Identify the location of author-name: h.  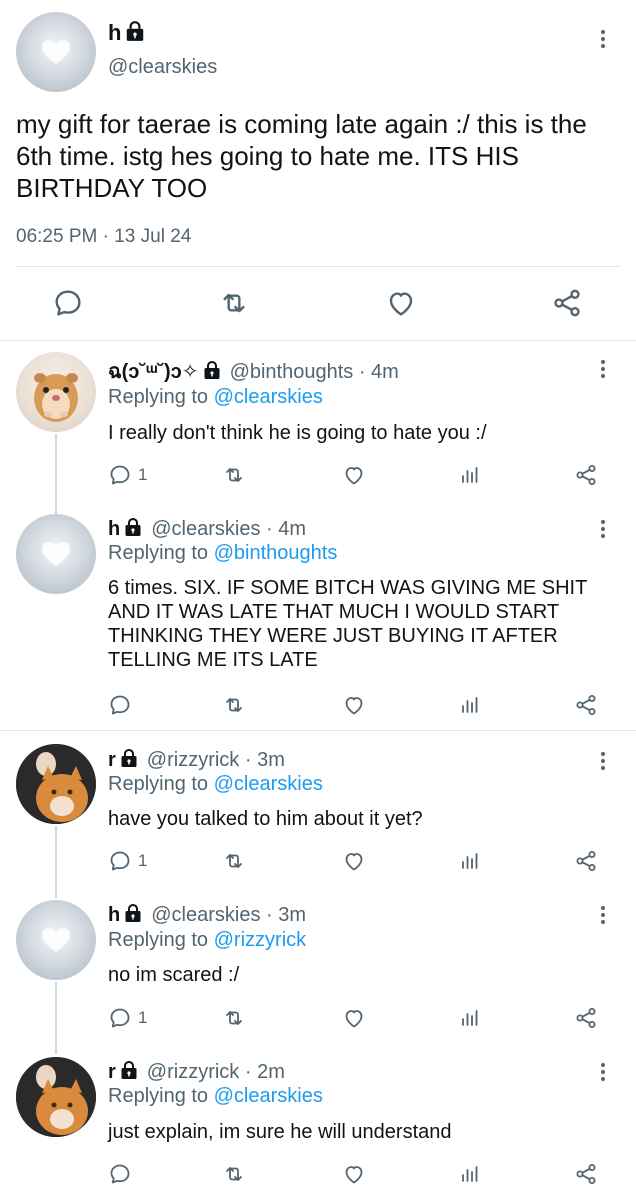
(127, 33).